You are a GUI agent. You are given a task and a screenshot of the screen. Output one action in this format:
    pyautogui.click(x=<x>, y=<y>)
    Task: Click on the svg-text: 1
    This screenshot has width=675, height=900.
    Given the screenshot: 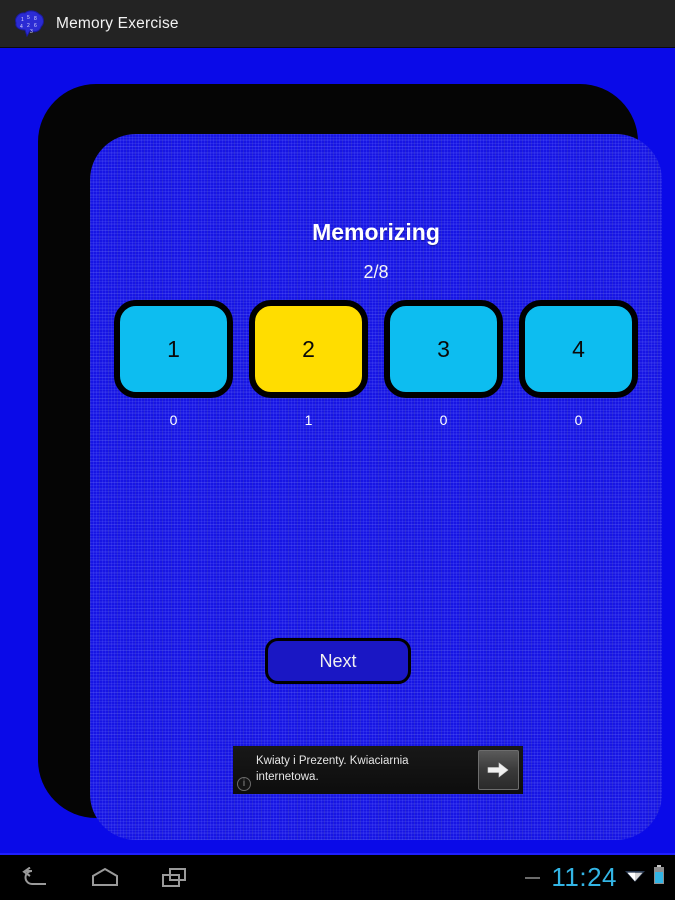 What is the action you would take?
    pyautogui.click(x=22, y=20)
    